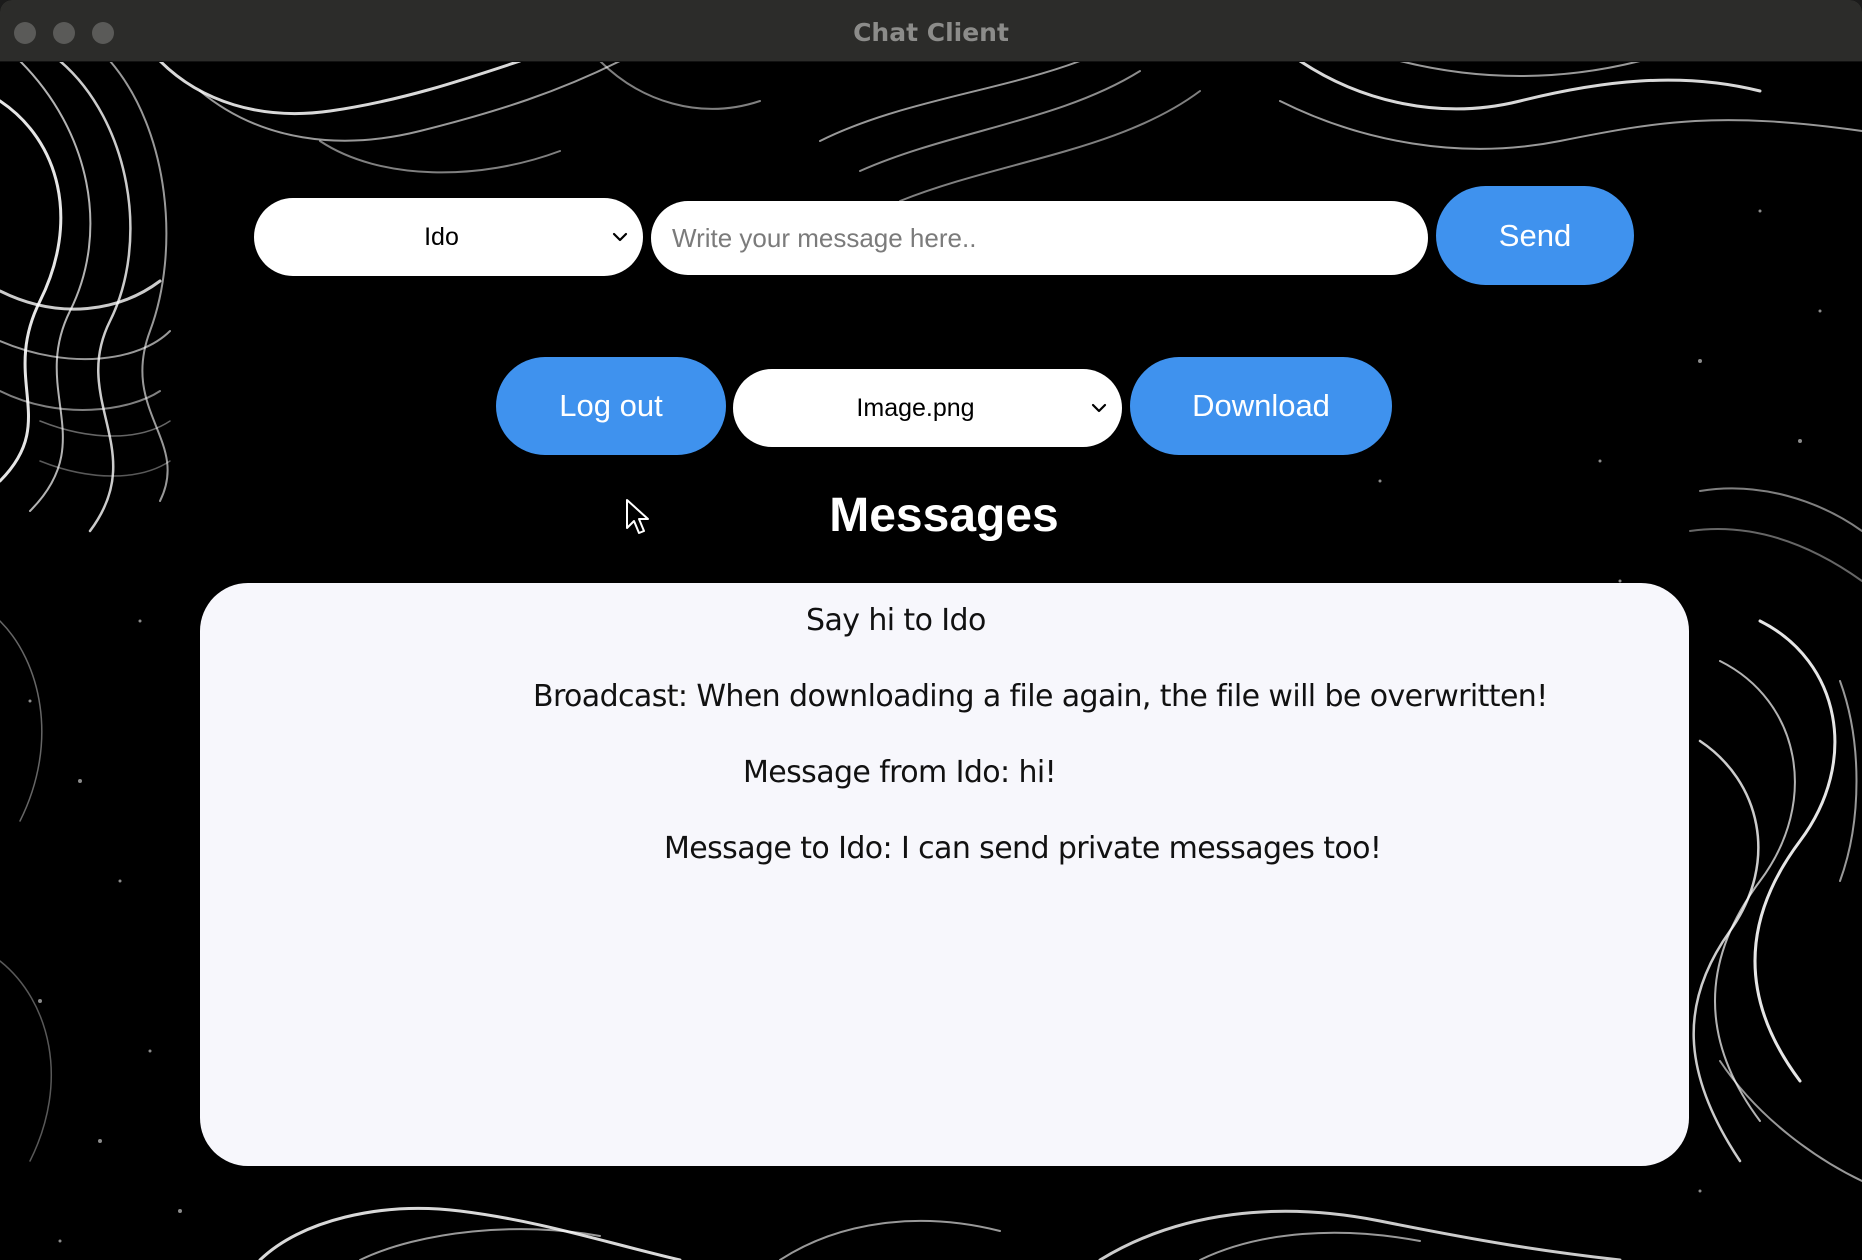  I want to click on message-item: Say hi to Ido, so click(896, 620).